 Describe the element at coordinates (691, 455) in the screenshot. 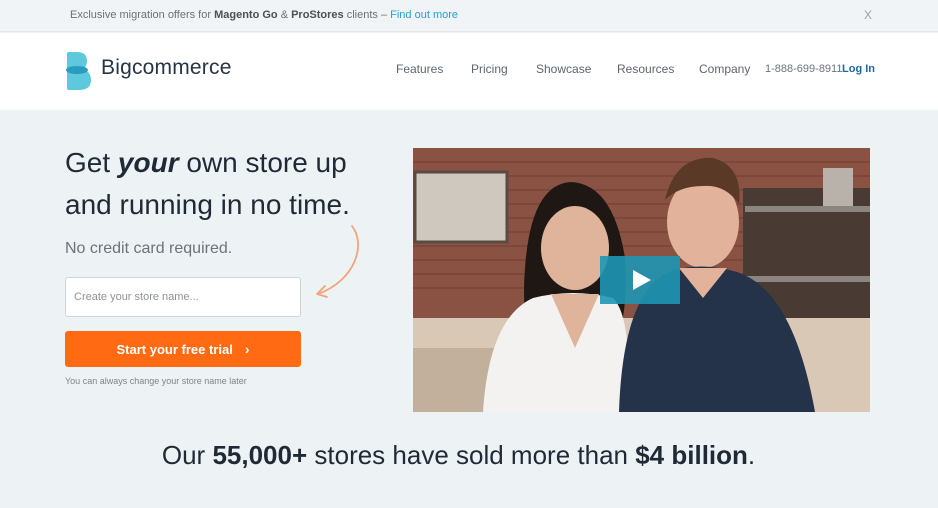

I see `stats-sales-amount: $4 billion` at that location.